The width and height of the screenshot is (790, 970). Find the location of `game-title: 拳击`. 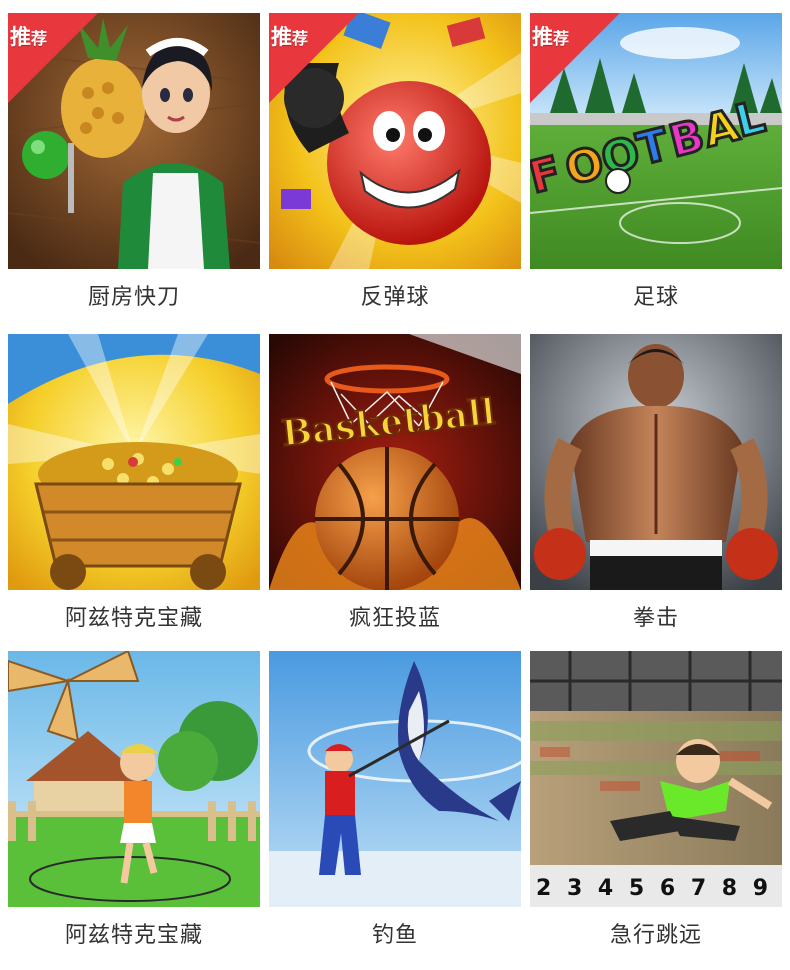

game-title: 拳击 is located at coordinates (656, 616).